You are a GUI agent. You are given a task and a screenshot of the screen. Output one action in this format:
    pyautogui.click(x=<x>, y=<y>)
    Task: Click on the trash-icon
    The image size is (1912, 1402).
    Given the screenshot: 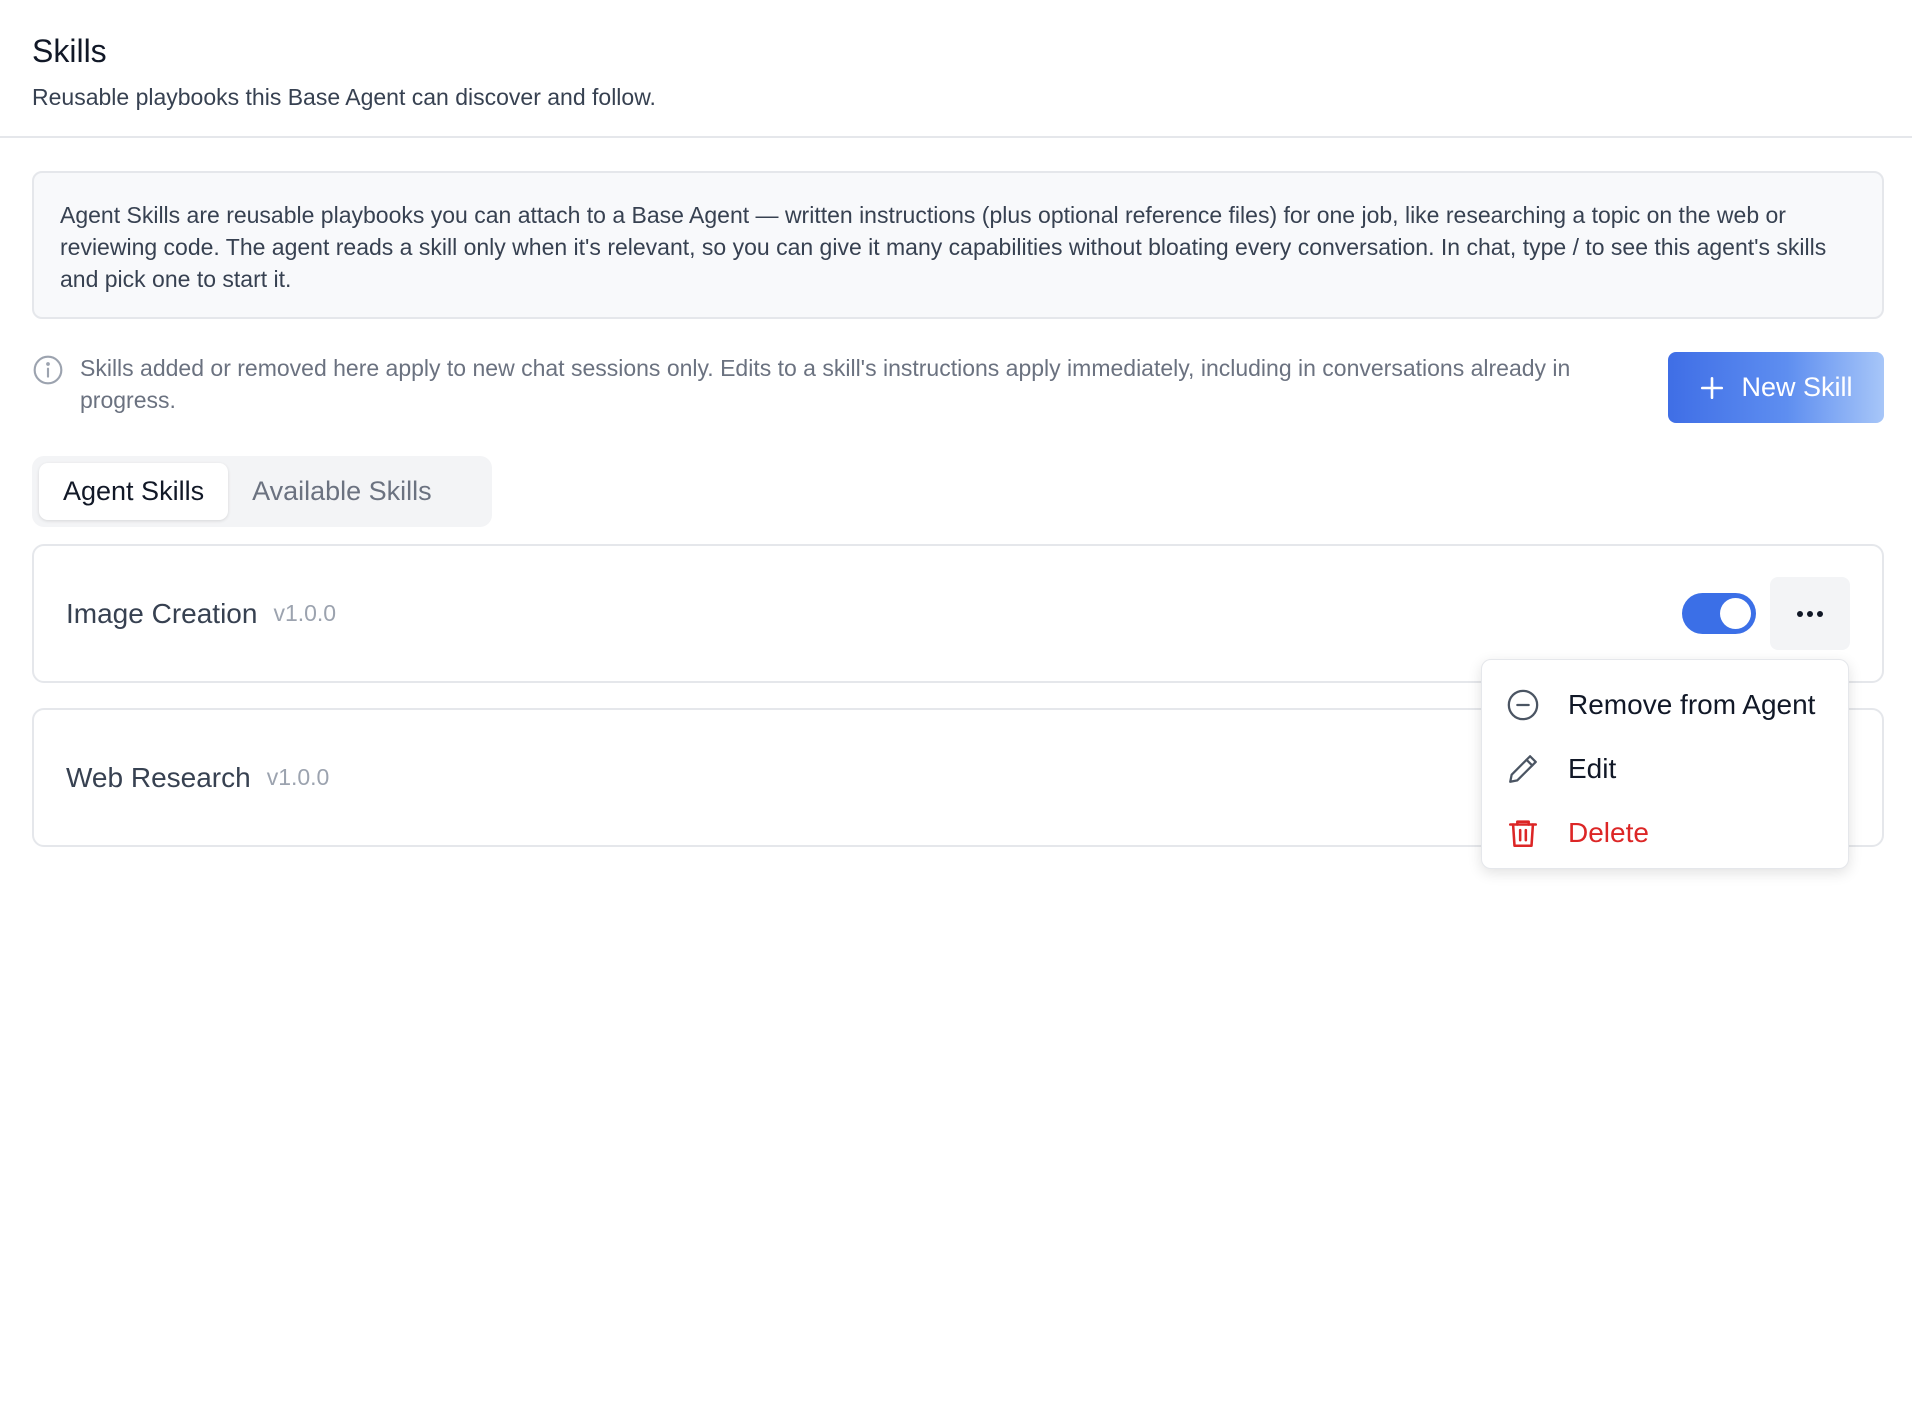 What is the action you would take?
    pyautogui.click(x=1523, y=834)
    